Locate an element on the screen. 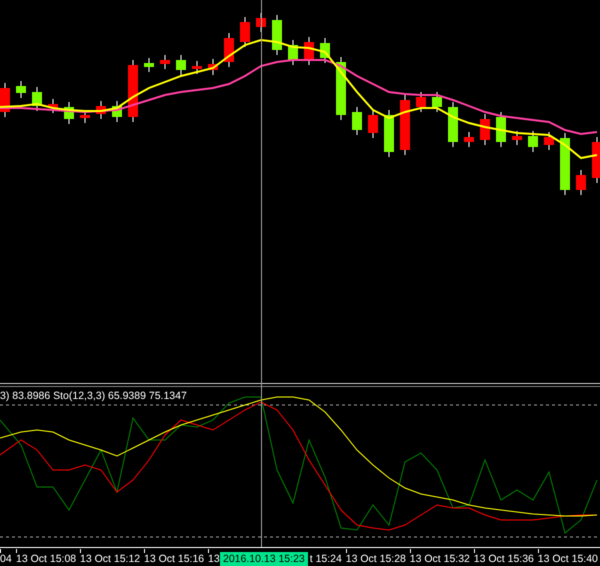 The width and height of the screenshot is (600, 566). crosshair-time-label: 2016.10.13 15:23 is located at coordinates (264, 559).